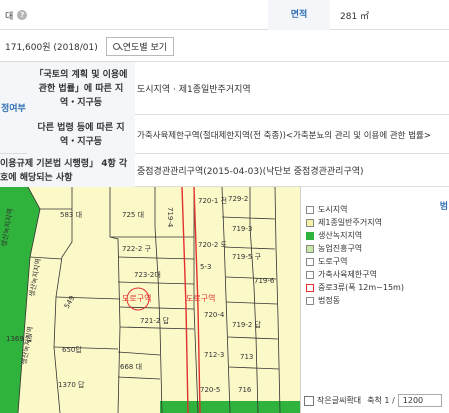 The height and width of the screenshot is (413, 449). I want to click on parcel-label: 725 대, so click(133, 215).